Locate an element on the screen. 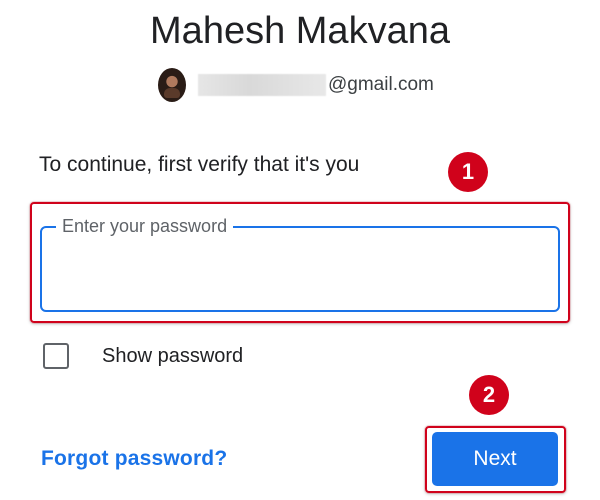  verify-prompt: To continue, first verify that it's you is located at coordinates (199, 164).